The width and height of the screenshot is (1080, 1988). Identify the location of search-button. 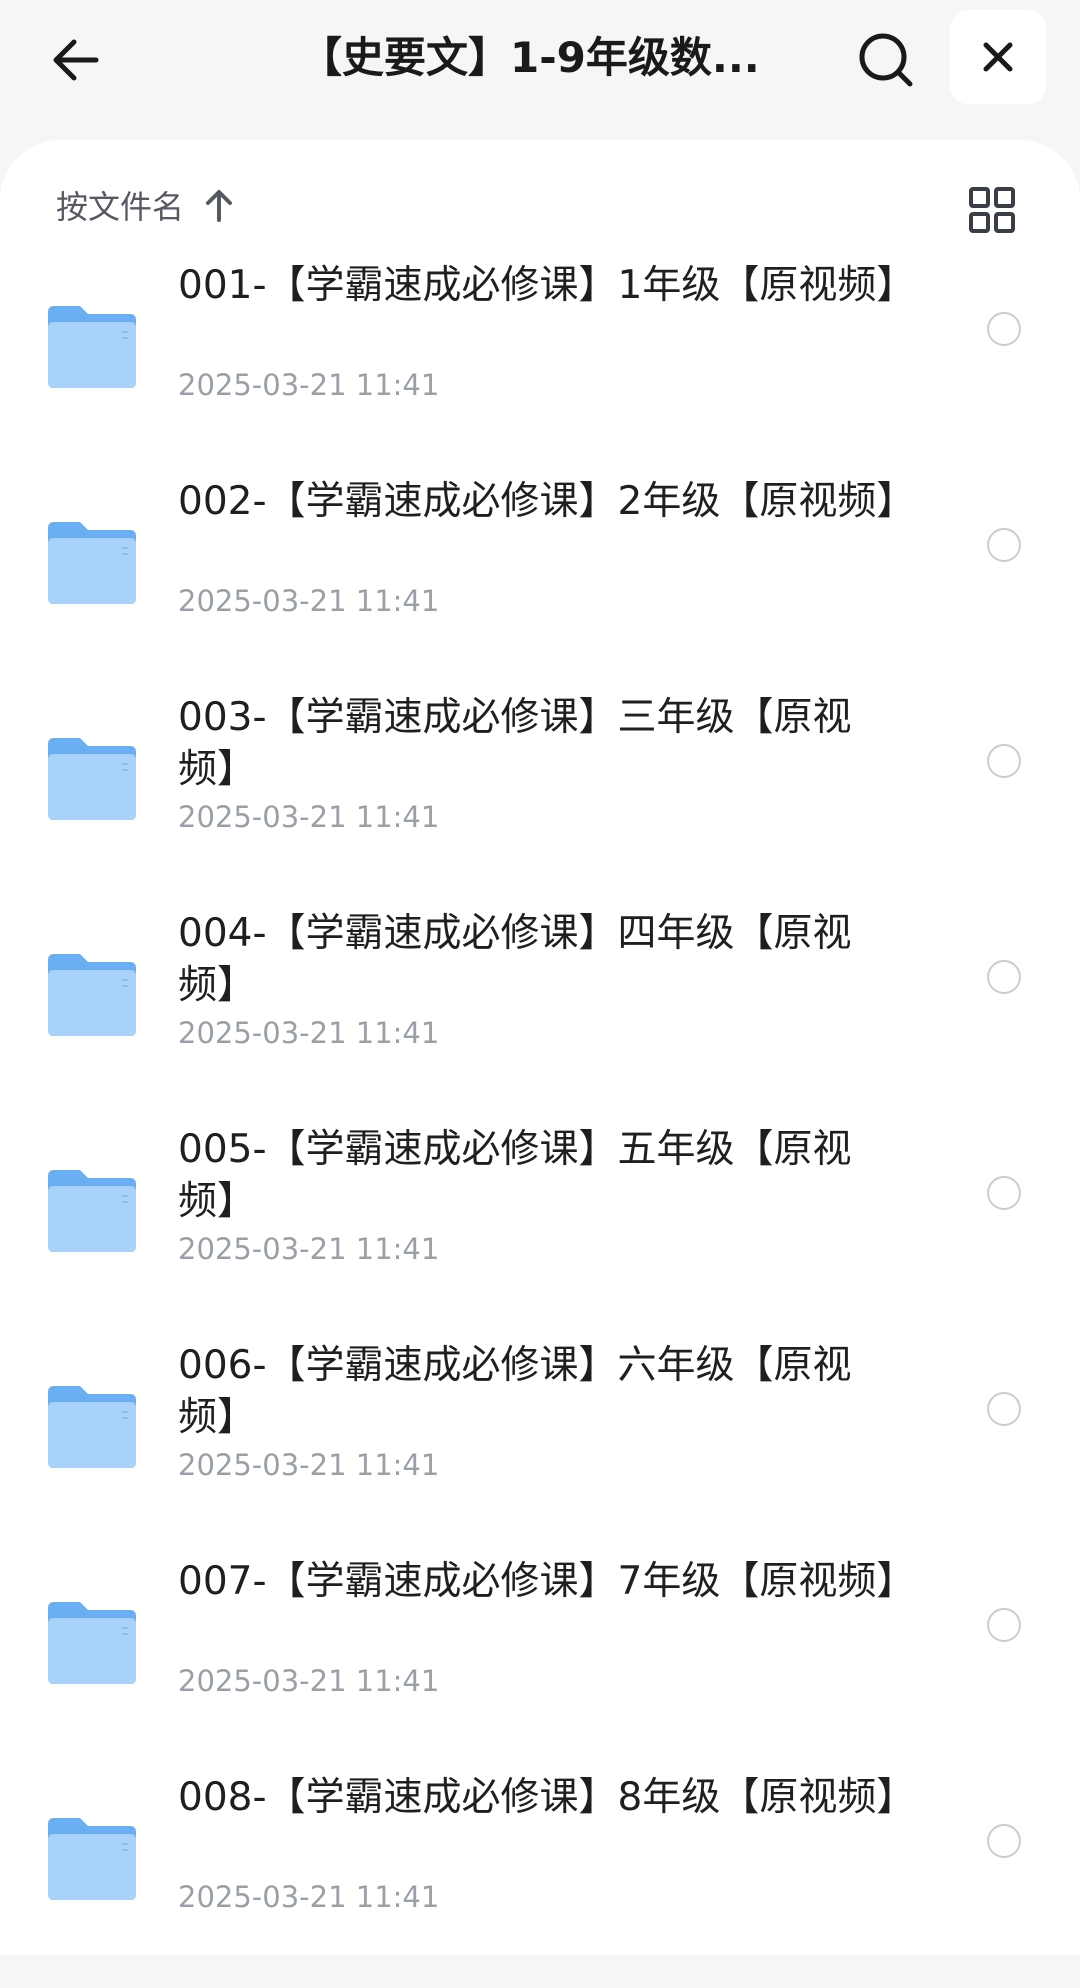
(886, 60).